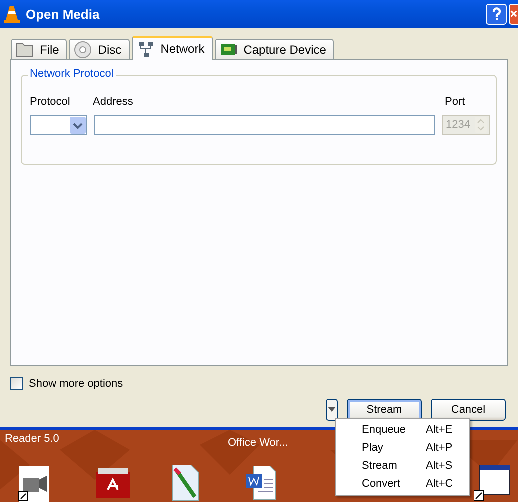 This screenshot has height=502, width=518. What do you see at coordinates (16, 383) in the screenshot?
I see `checkbox` at bounding box center [16, 383].